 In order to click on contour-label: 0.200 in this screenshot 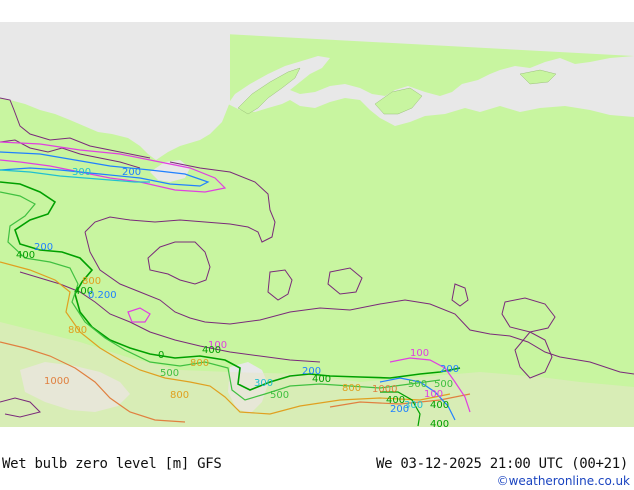, I will do `click(102, 295)`.